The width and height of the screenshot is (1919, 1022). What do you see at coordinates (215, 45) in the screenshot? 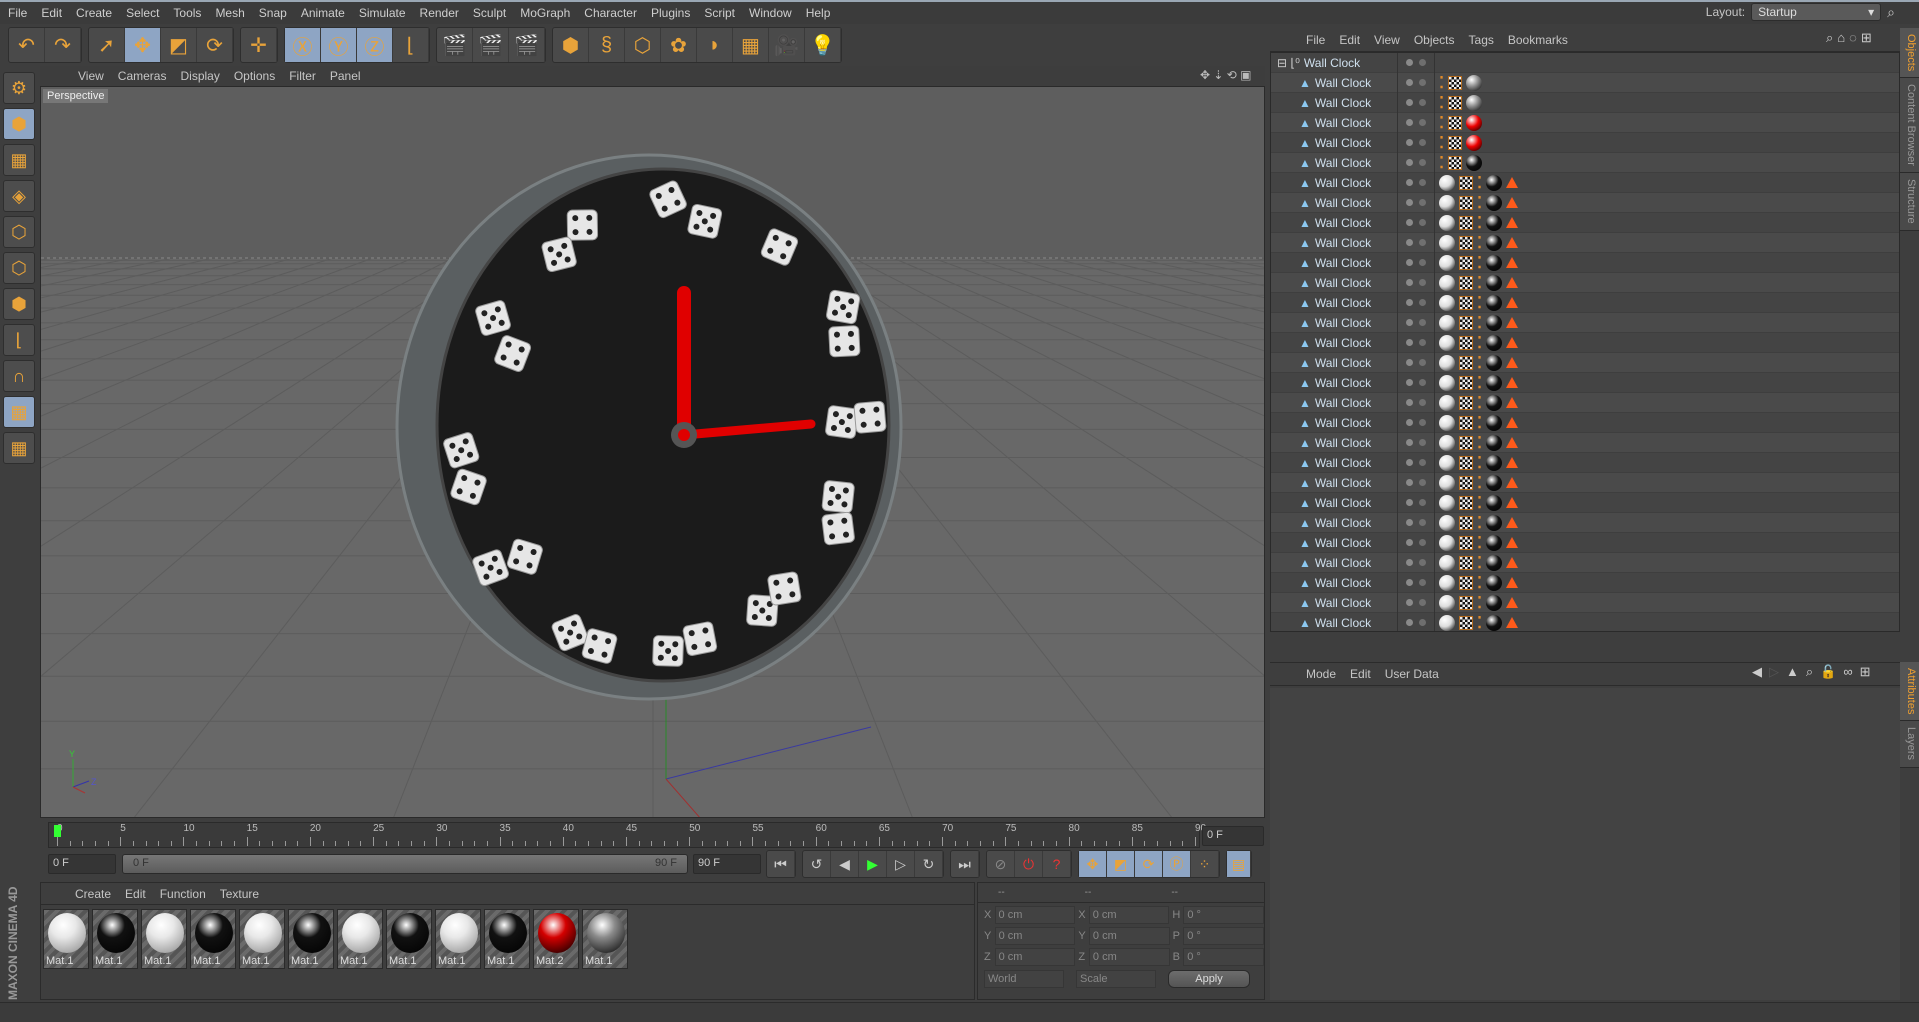
I see `rotate-icon: ⟳` at bounding box center [215, 45].